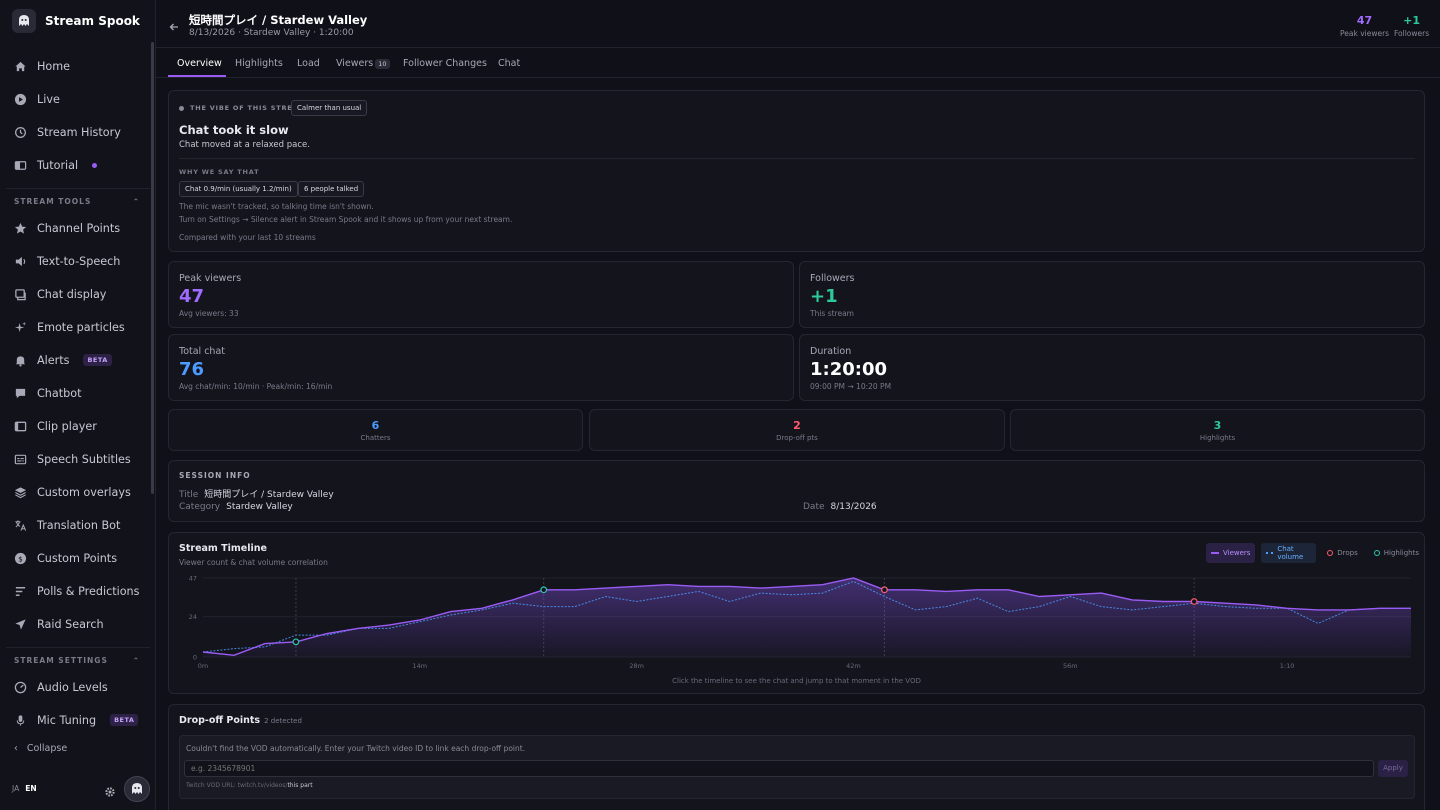 This screenshot has height=810, width=1440. What do you see at coordinates (136, 660) in the screenshot?
I see `chevron-up-icon: ⌃` at bounding box center [136, 660].